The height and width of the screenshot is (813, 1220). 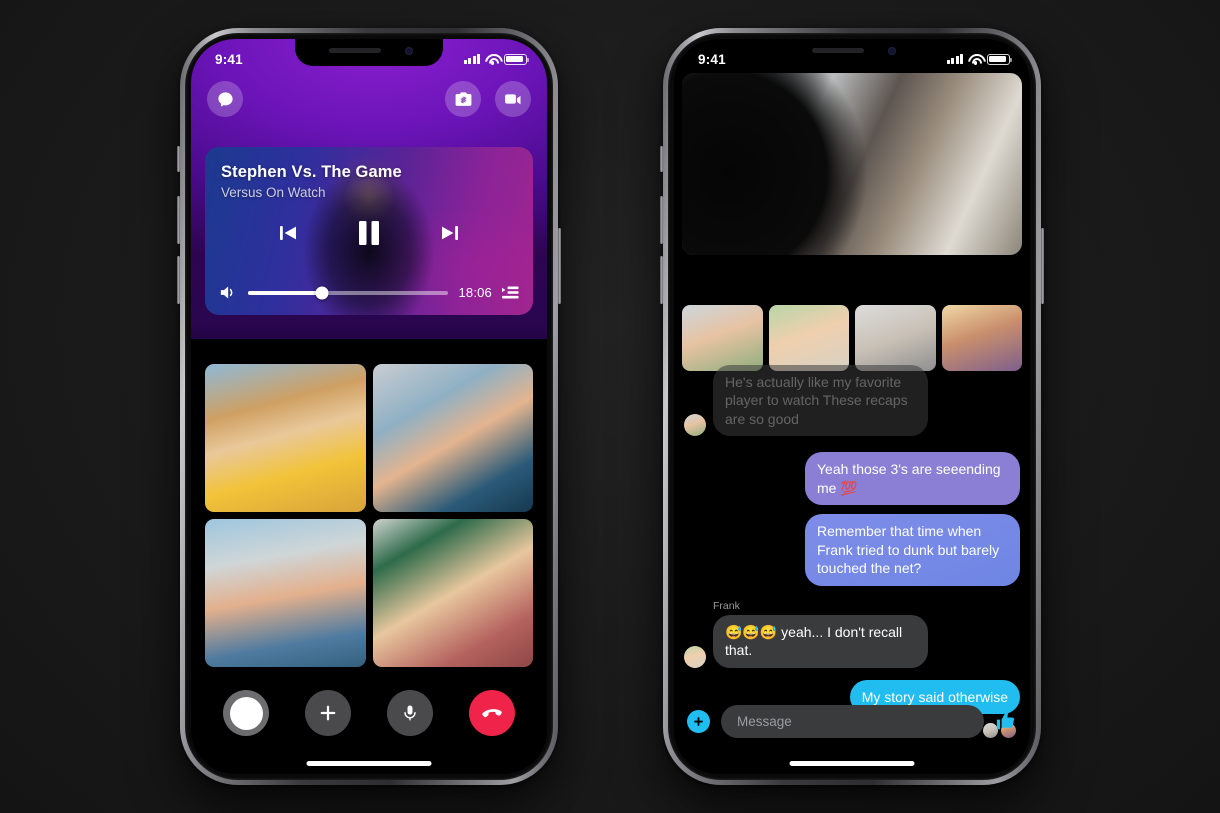 What do you see at coordinates (726, 605) in the screenshot?
I see `message-sender-name: Frank` at bounding box center [726, 605].